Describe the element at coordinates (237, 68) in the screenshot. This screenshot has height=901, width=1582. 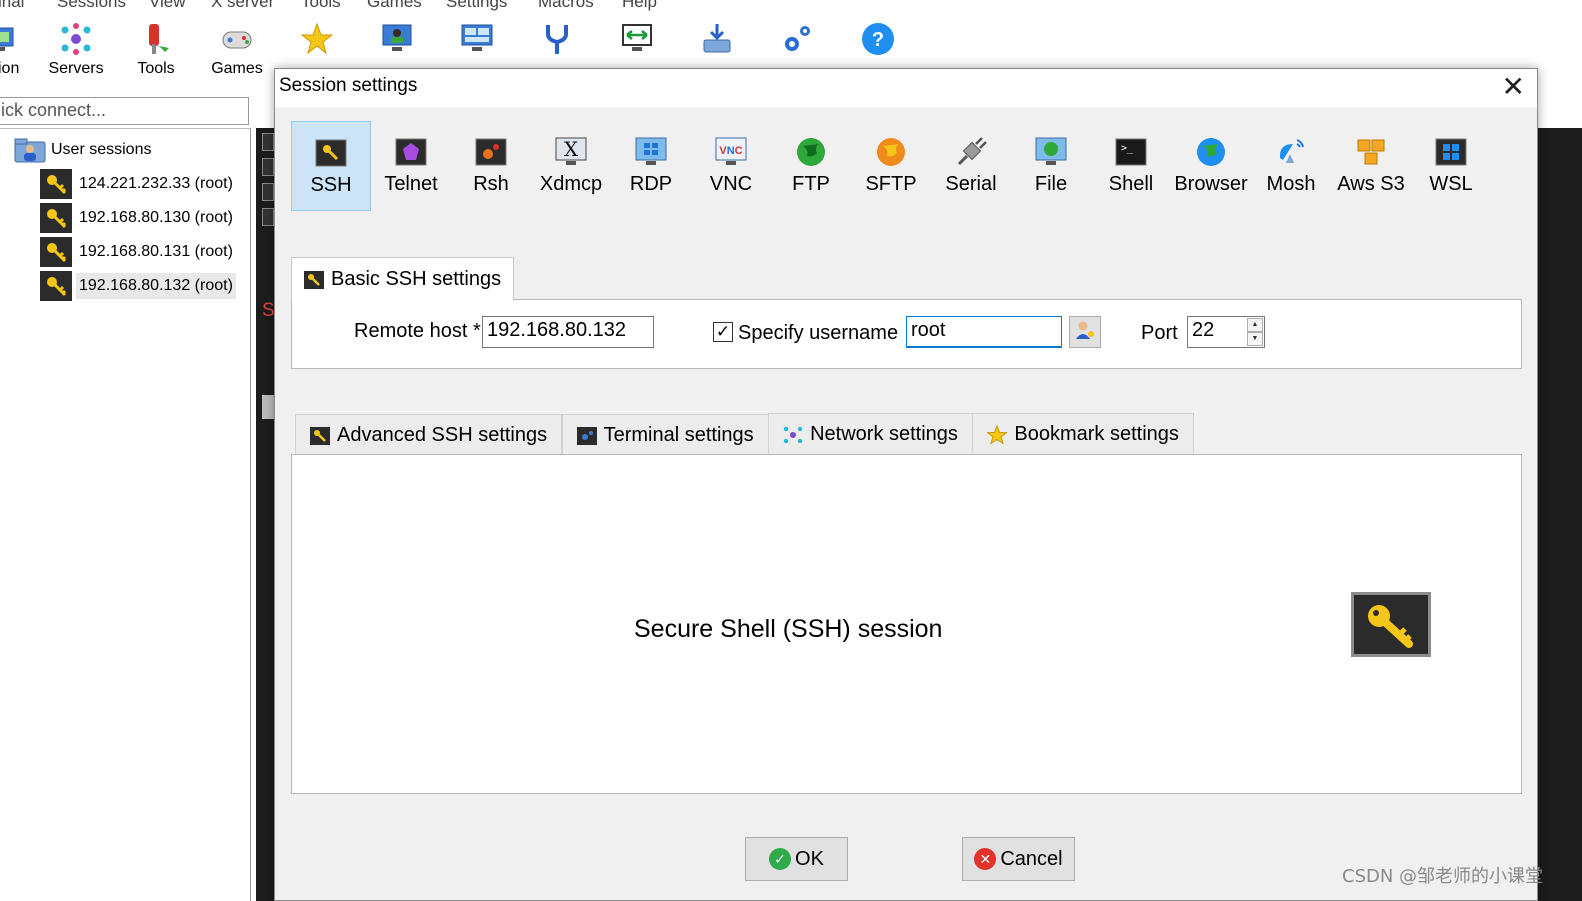
I see `toolbar-label: Games` at that location.